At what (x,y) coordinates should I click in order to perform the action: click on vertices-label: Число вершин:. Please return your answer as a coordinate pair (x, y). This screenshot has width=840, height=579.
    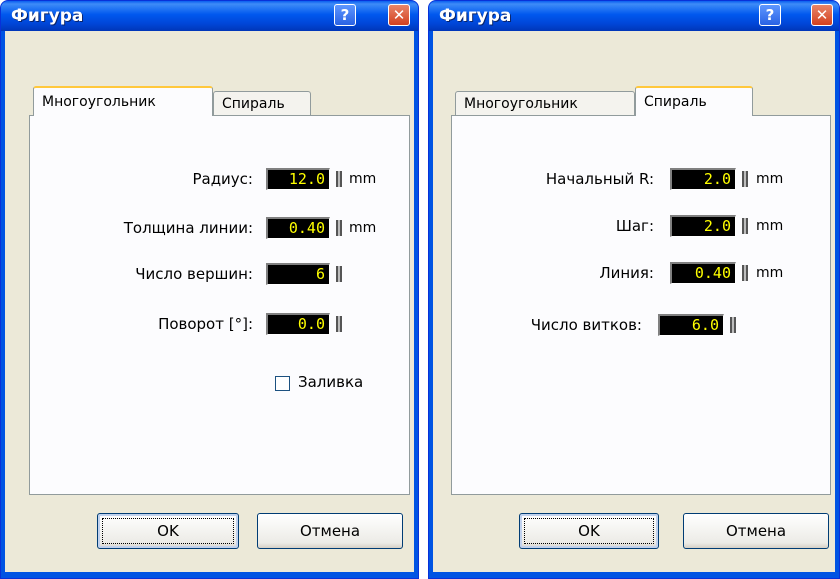
    Looking at the image, I should click on (194, 274).